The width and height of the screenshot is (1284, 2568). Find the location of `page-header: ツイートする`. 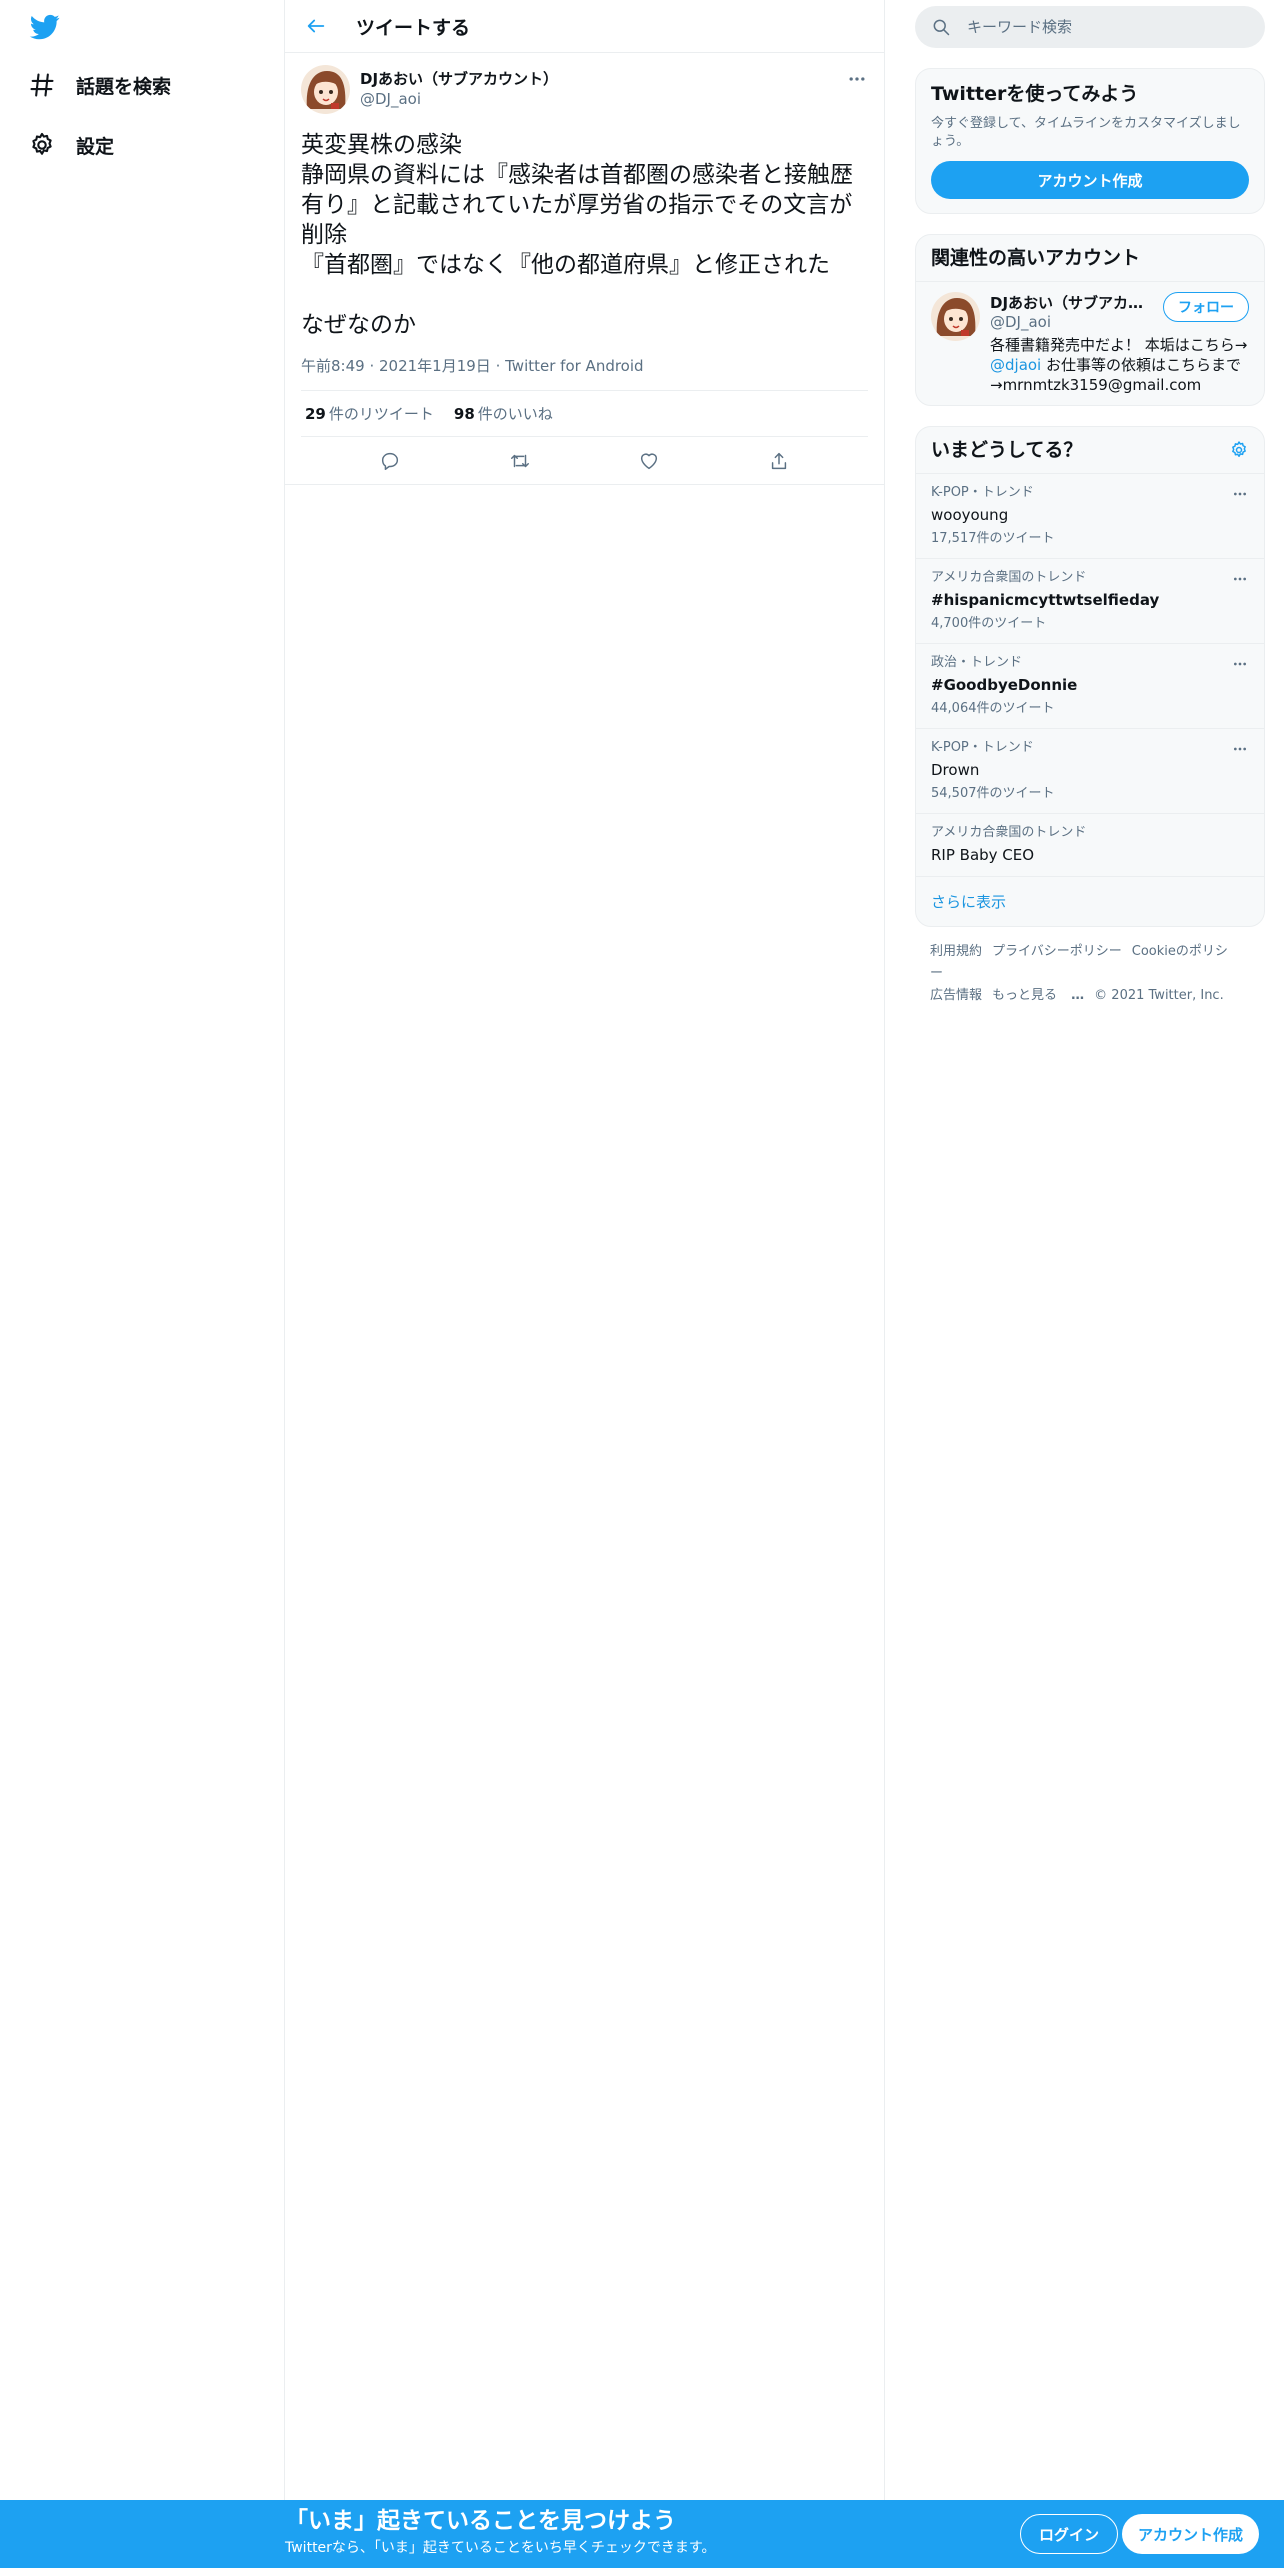

page-header: ツイートする is located at coordinates (584, 26).